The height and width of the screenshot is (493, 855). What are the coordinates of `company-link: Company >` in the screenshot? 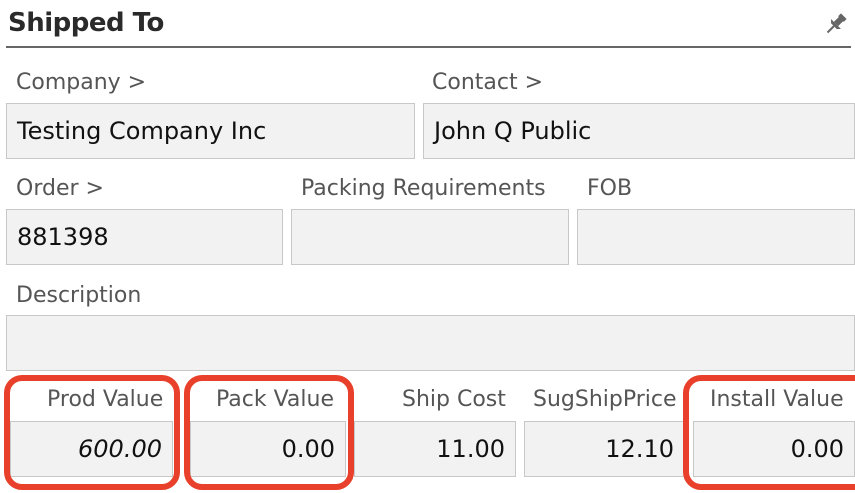 It's located at (81, 82).